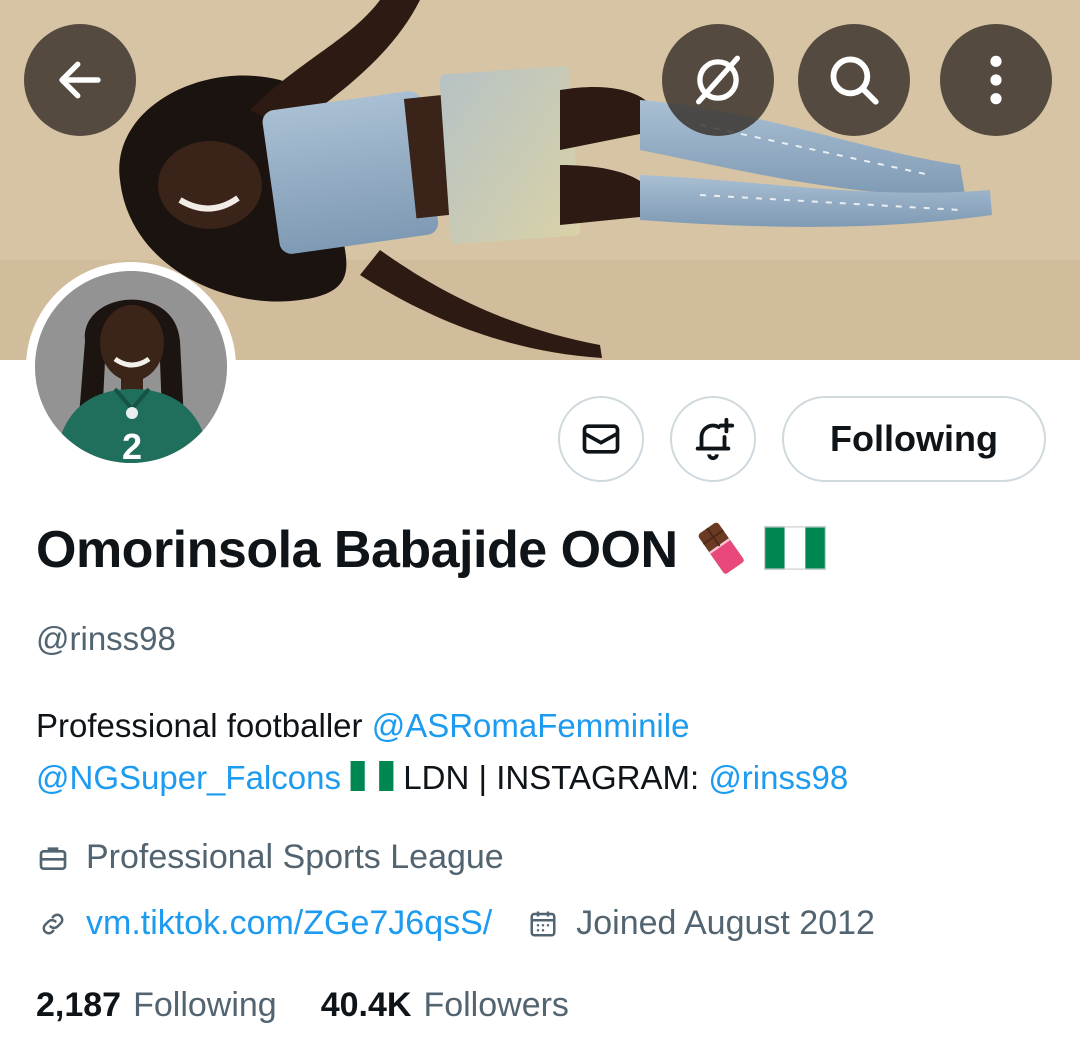 The width and height of the screenshot is (1080, 1053). I want to click on briefcase-icon, so click(53, 858).